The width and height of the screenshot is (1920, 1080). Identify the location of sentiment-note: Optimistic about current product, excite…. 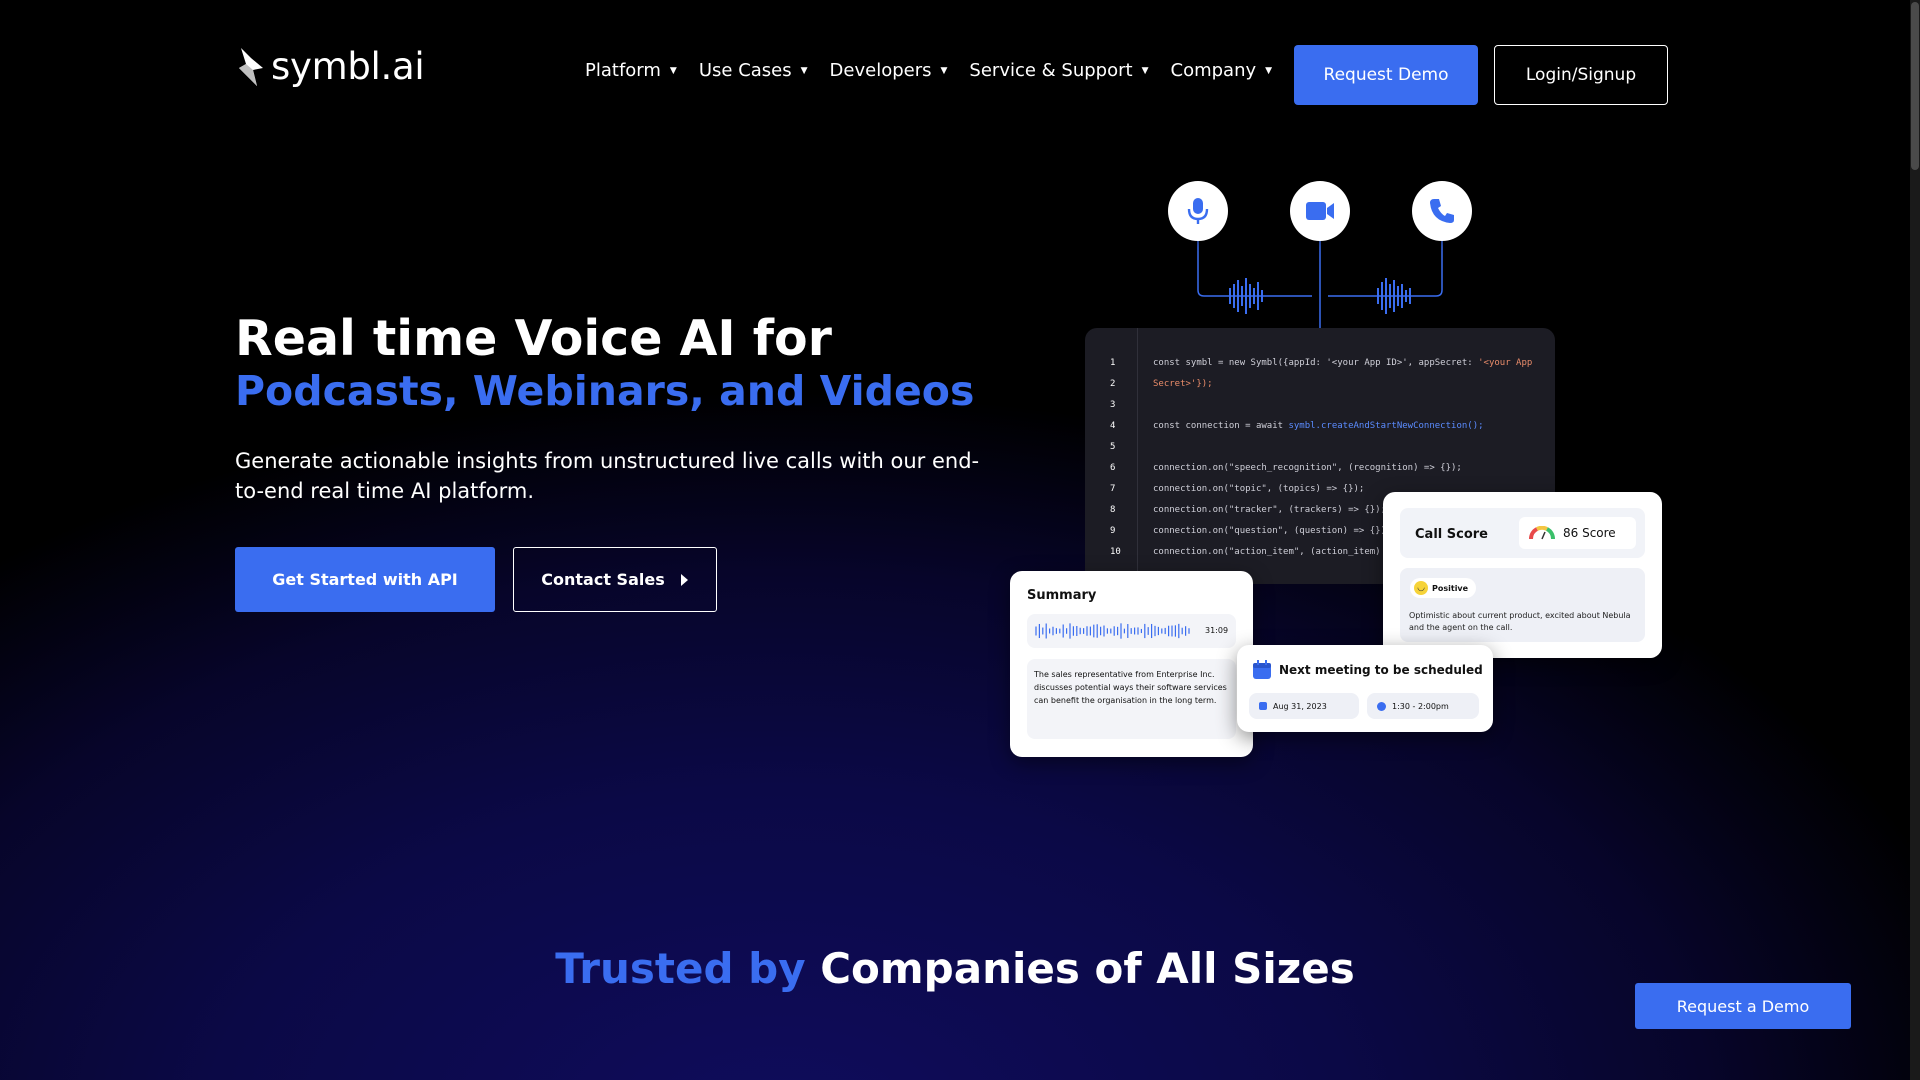
(1520, 621).